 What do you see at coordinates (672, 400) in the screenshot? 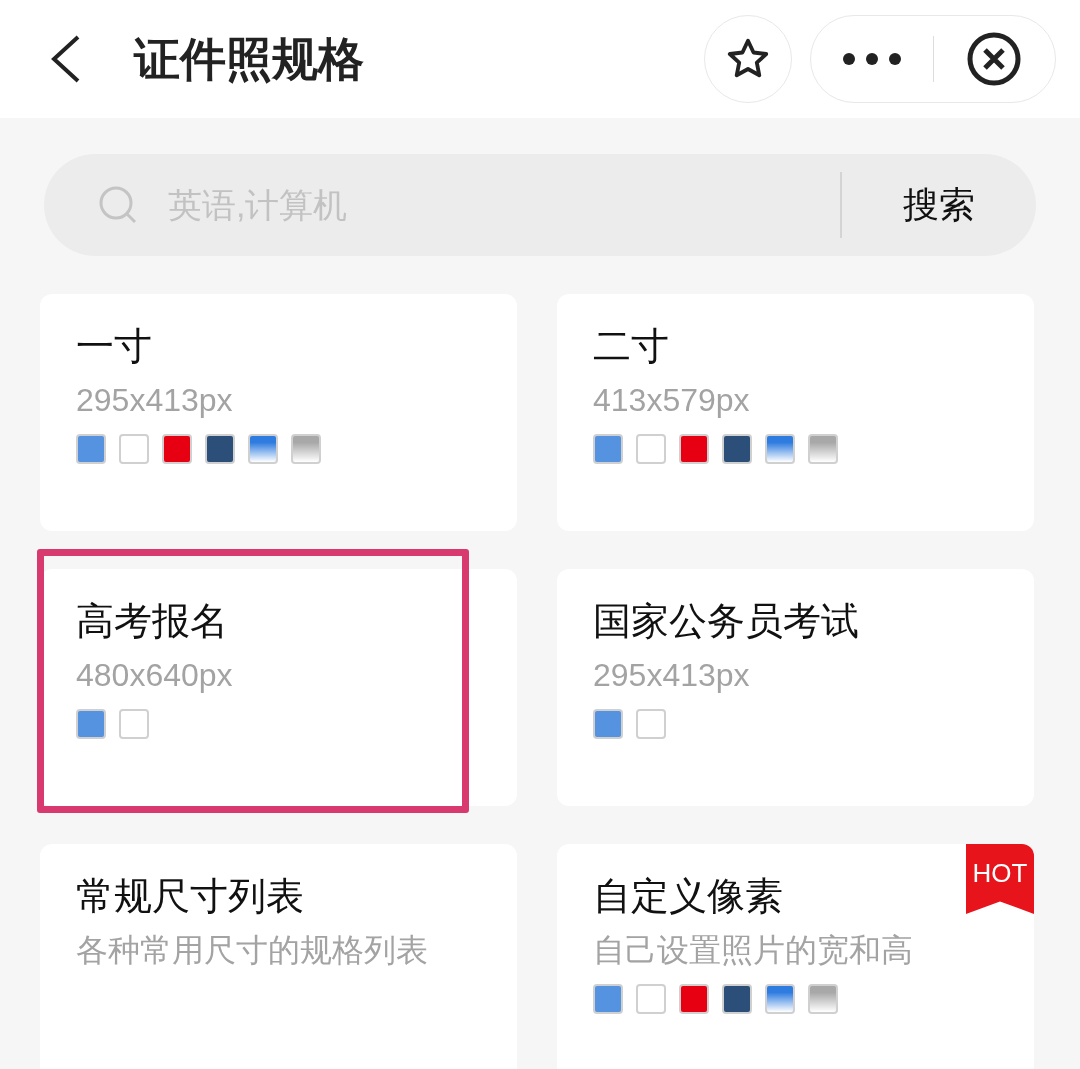
I see `card-subtitle: 413x579px` at bounding box center [672, 400].